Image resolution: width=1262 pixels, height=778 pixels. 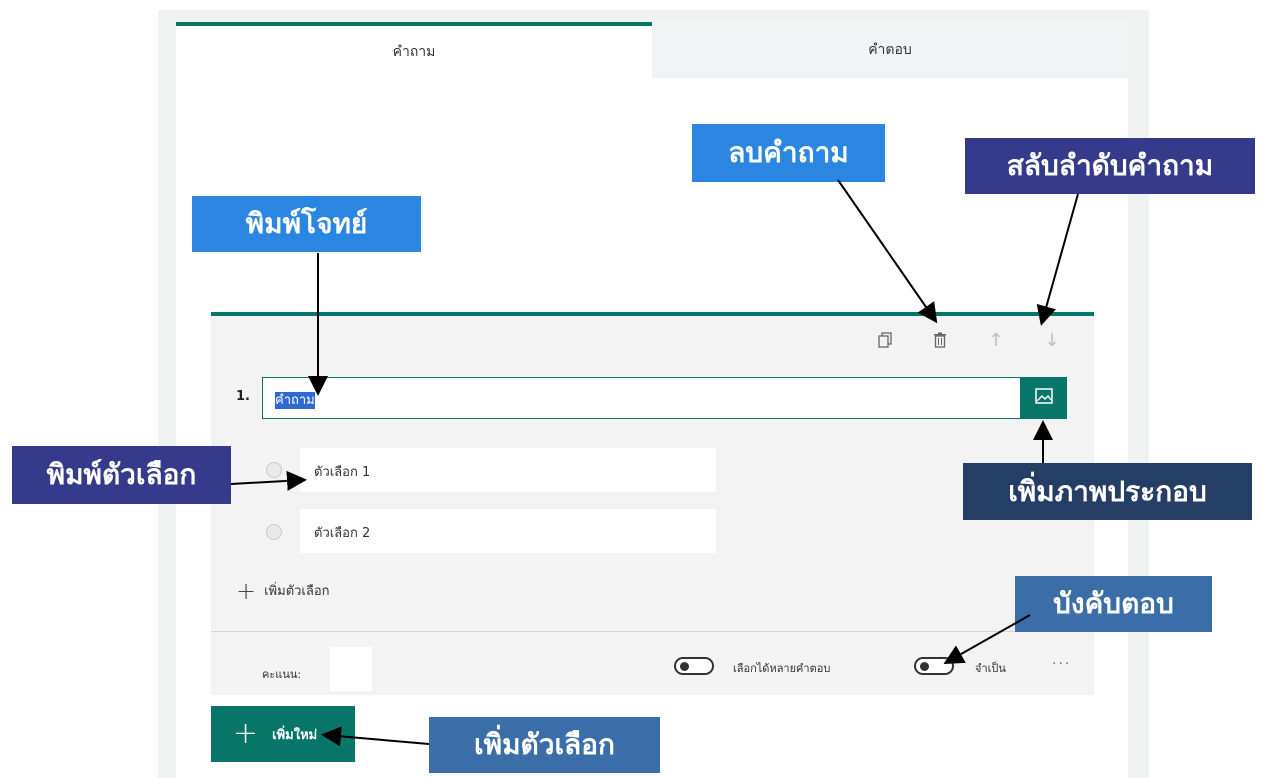 I want to click on more-options-icon: ···, so click(x=1061, y=664).